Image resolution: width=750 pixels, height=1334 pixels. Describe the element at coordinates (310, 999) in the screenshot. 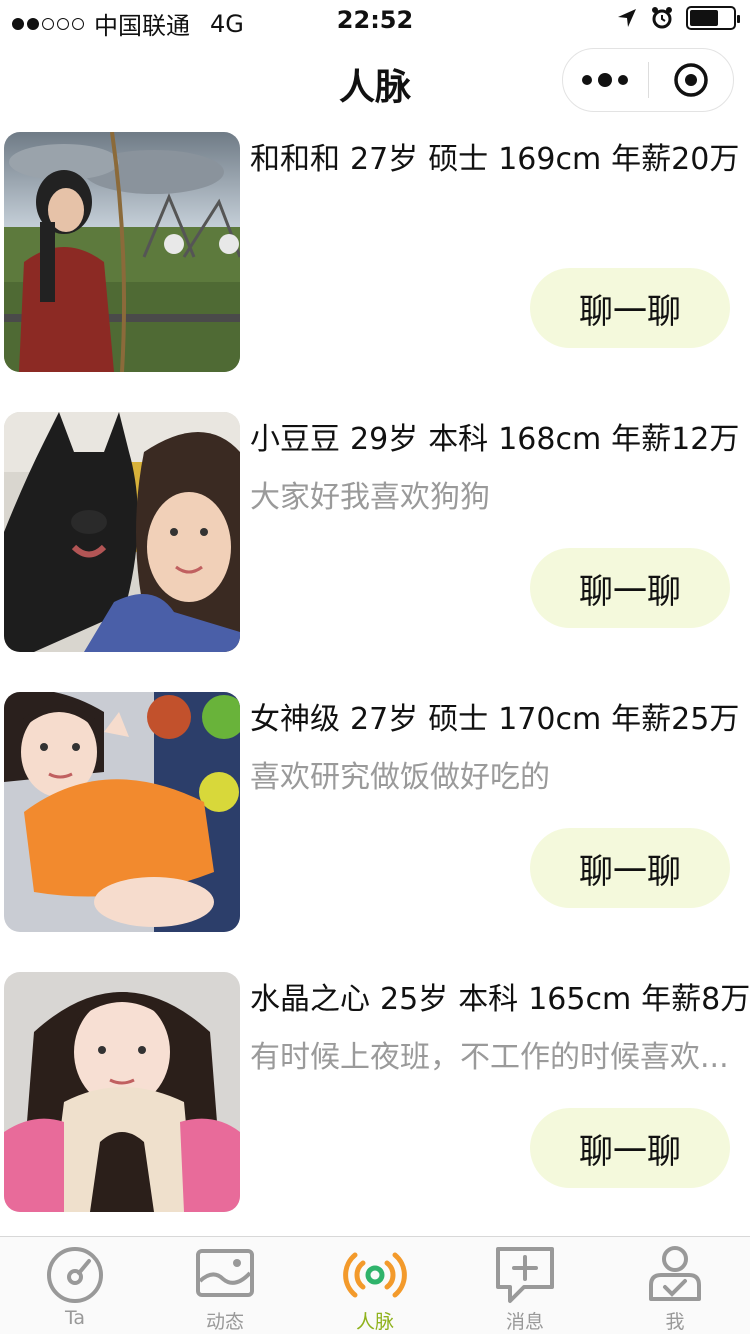

I see `profile-name: 水晶之心` at that location.